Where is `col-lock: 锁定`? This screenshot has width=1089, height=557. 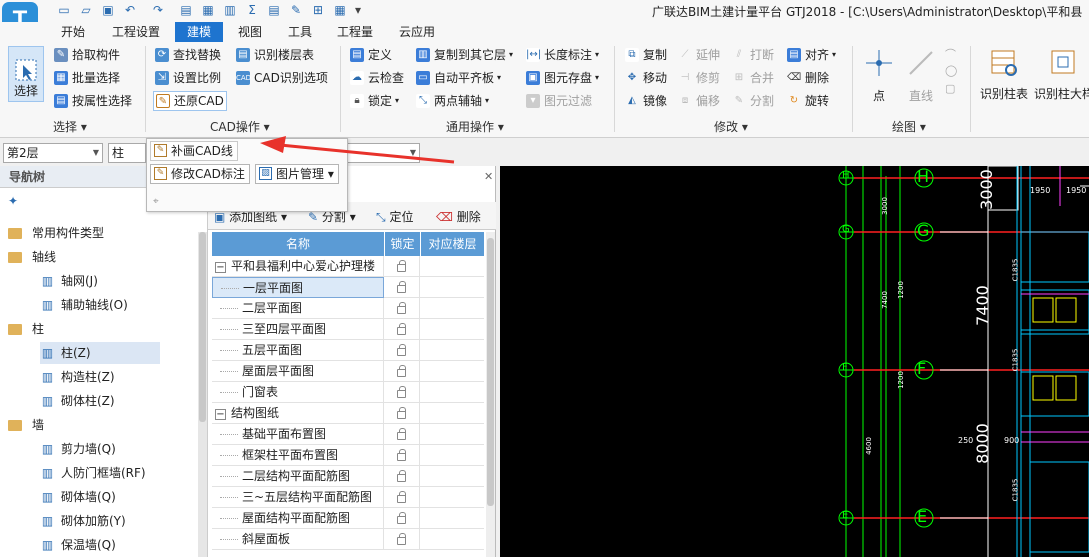 col-lock: 锁定 is located at coordinates (402, 244).